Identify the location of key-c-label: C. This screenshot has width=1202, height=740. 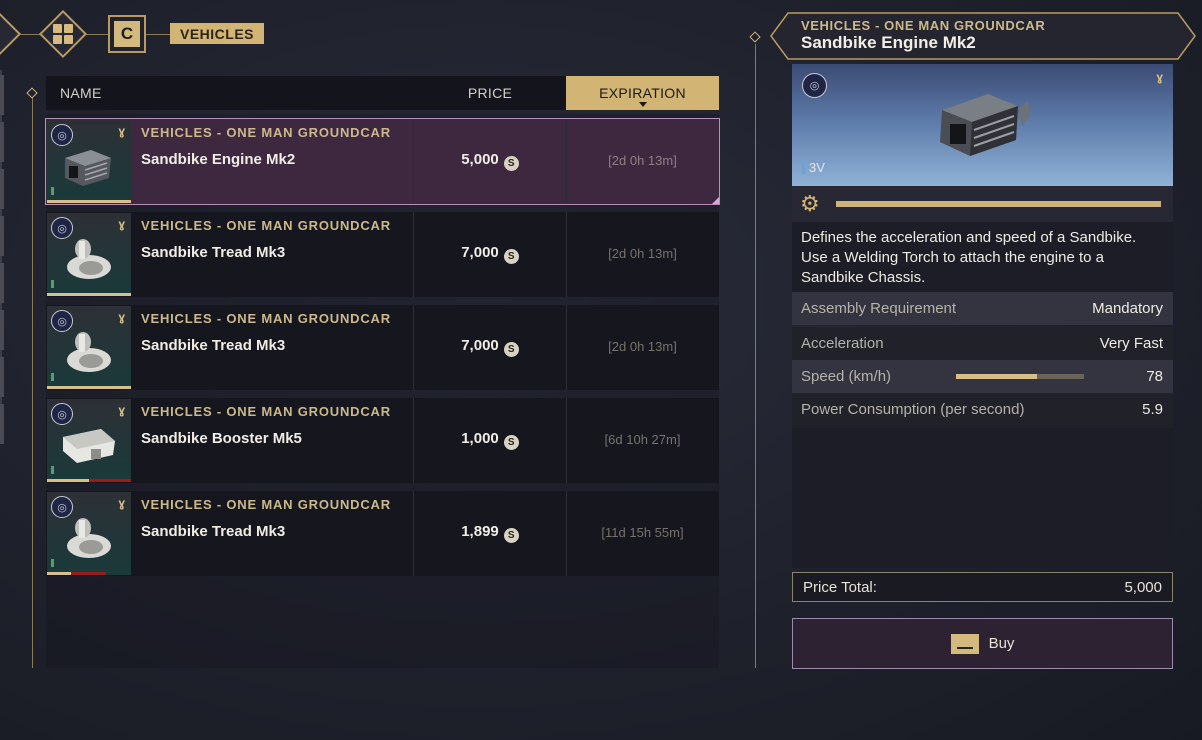
(127, 34).